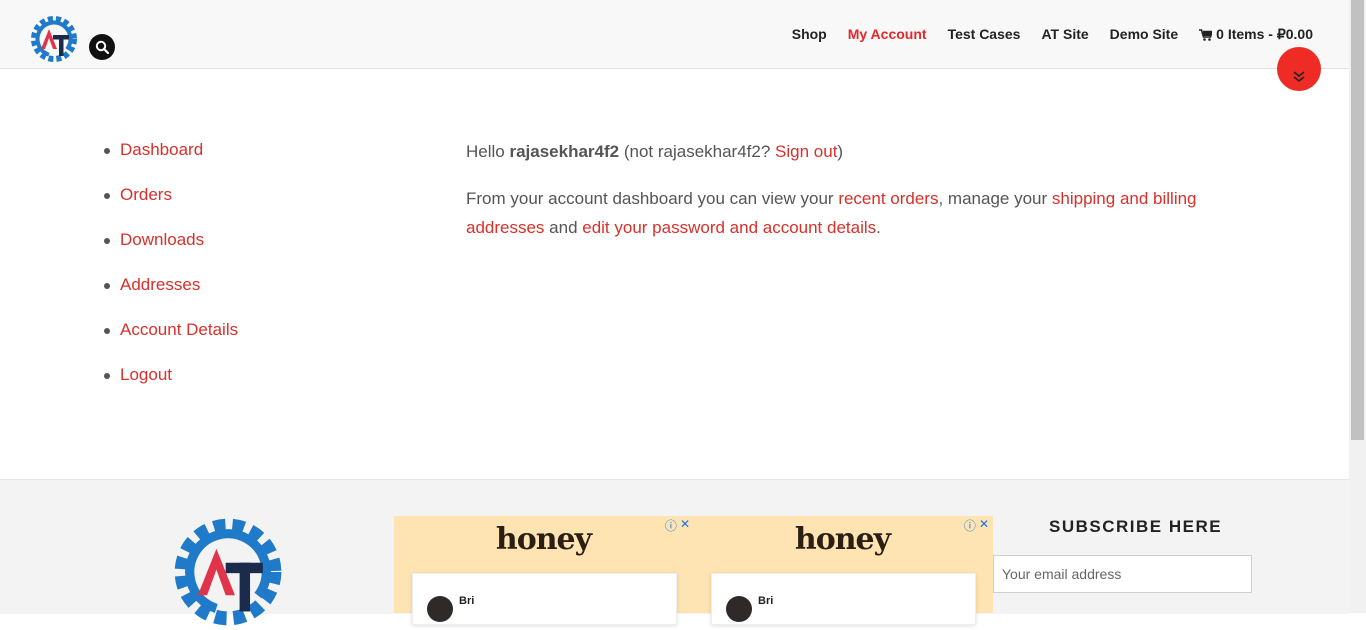 The image size is (1366, 630). Describe the element at coordinates (160, 284) in the screenshot. I see `addresses-link: Addresses` at that location.